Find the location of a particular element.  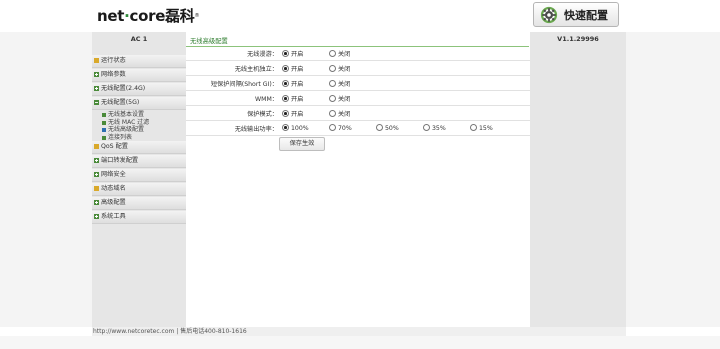

sidebar-item-status: 运行状态 is located at coordinates (139, 61).